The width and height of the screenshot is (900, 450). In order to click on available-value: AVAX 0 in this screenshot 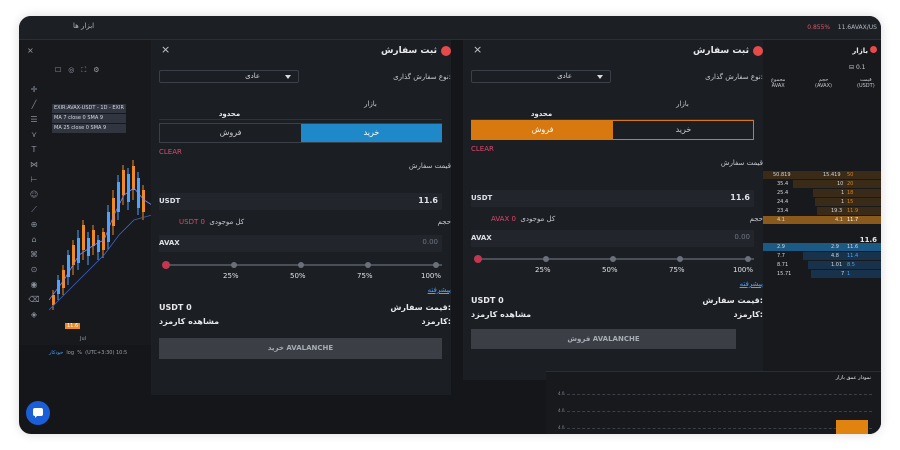, I will do `click(503, 219)`.